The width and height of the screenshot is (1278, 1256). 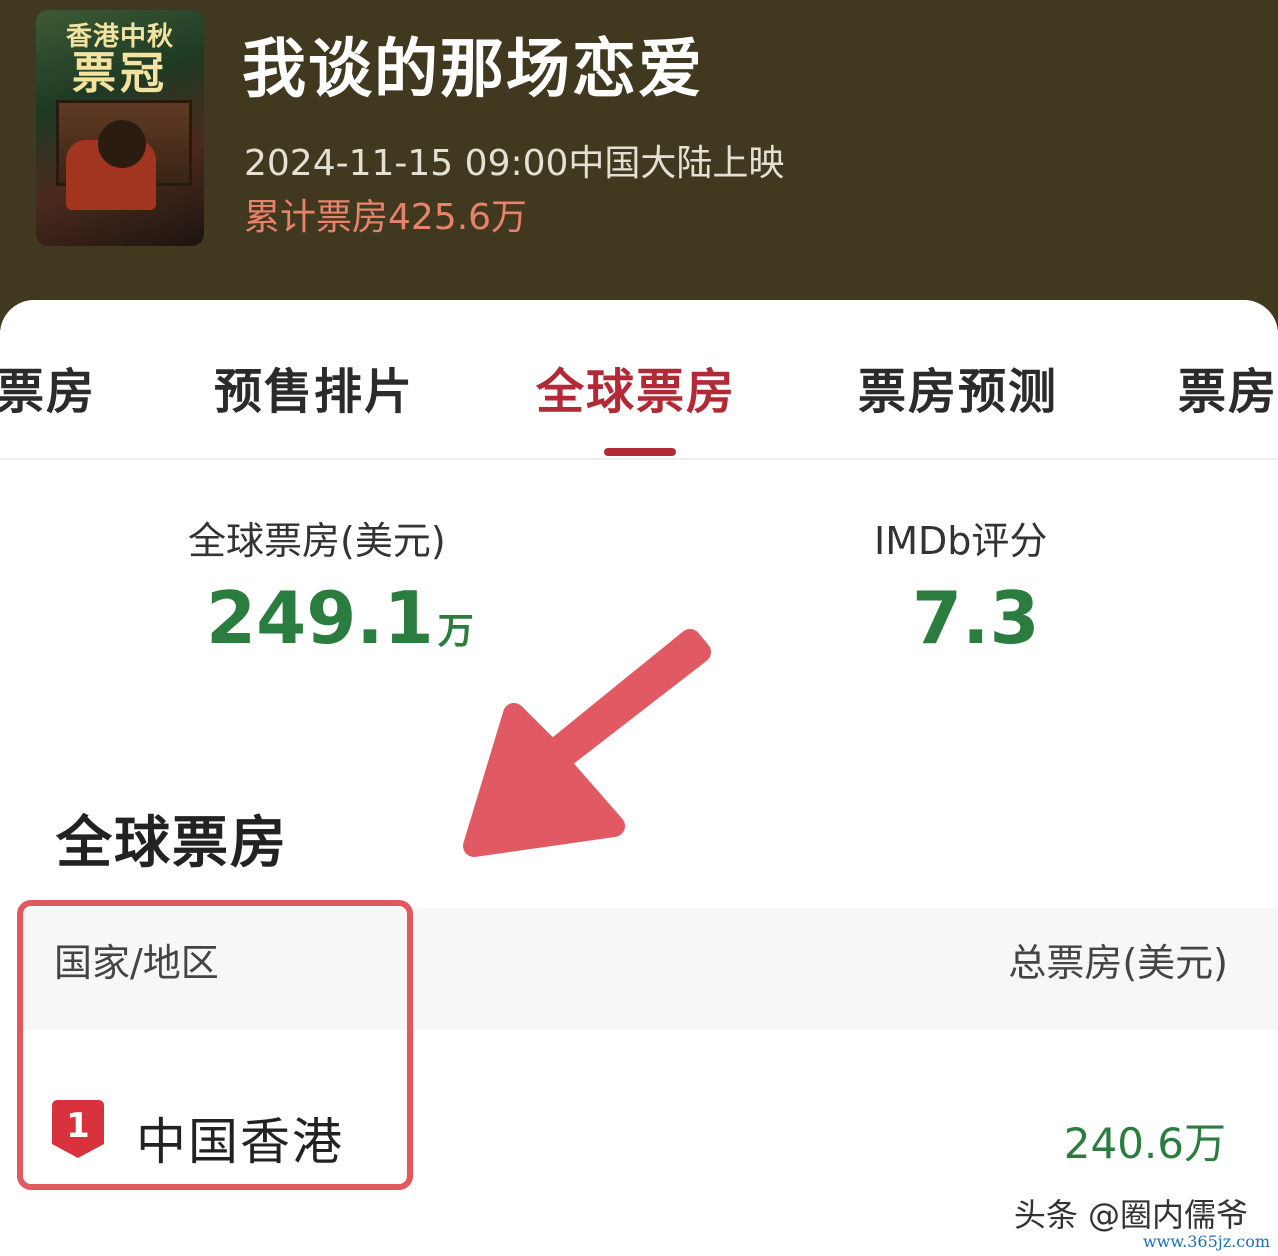 What do you see at coordinates (48, 387) in the screenshot?
I see `tab-box-office: 票房` at bounding box center [48, 387].